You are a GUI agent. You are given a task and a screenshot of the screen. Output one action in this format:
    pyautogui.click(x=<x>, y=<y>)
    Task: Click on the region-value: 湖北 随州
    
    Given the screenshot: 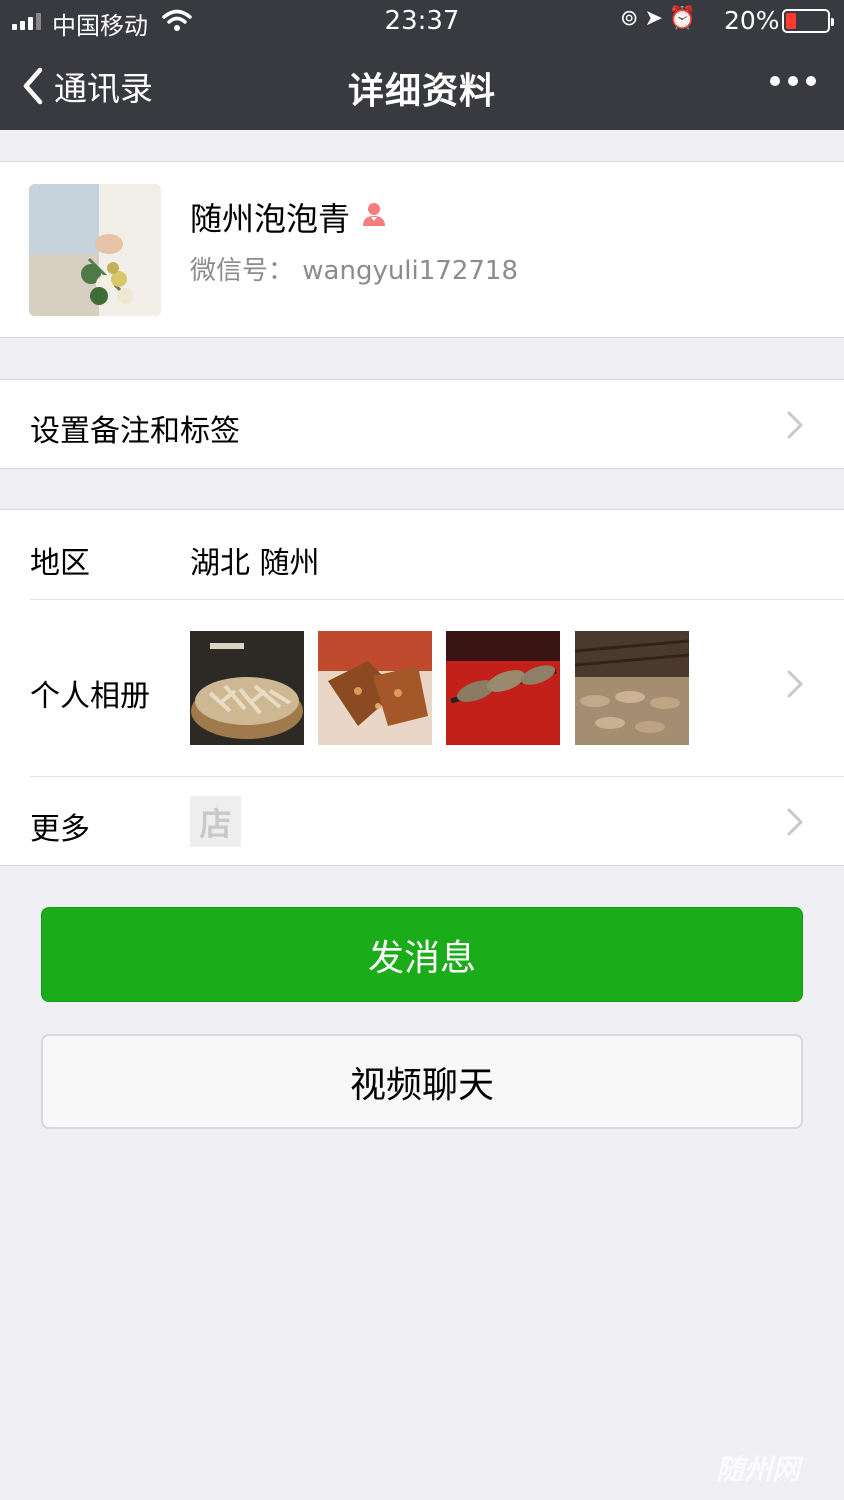 What is the action you would take?
    pyautogui.click(x=255, y=563)
    